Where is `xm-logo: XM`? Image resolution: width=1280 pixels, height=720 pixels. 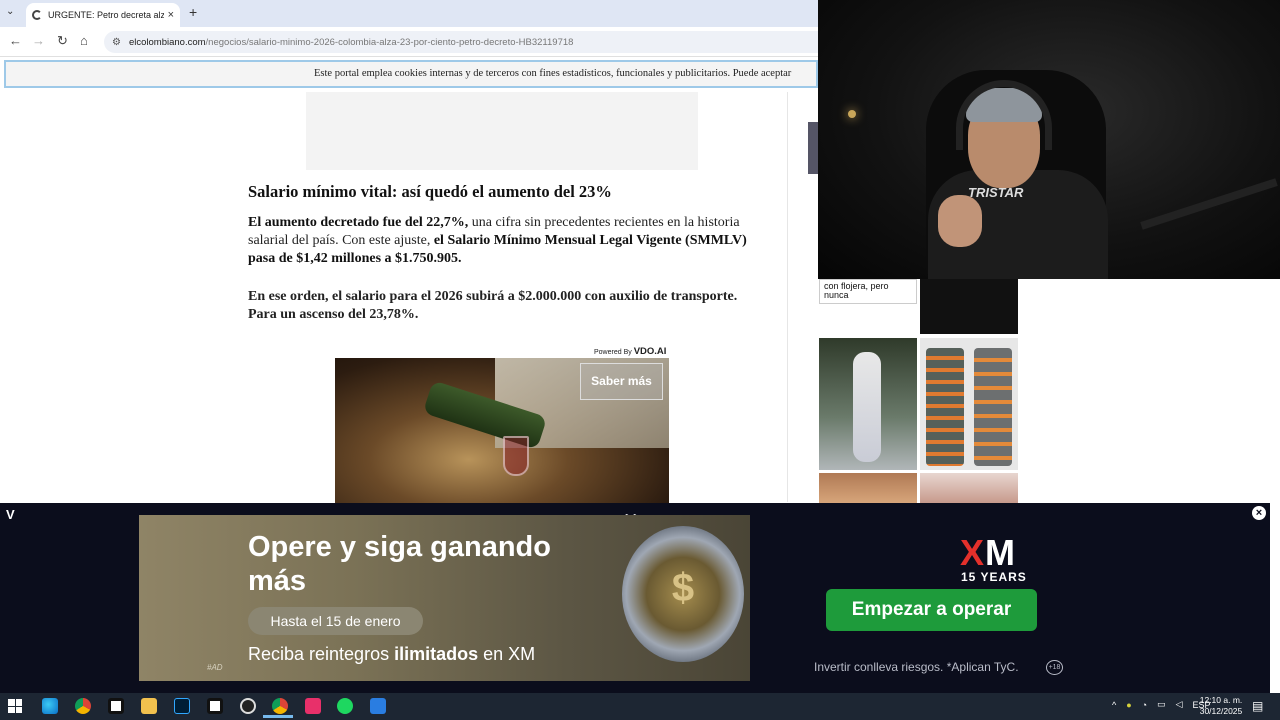
xm-logo: XM is located at coordinates (988, 553).